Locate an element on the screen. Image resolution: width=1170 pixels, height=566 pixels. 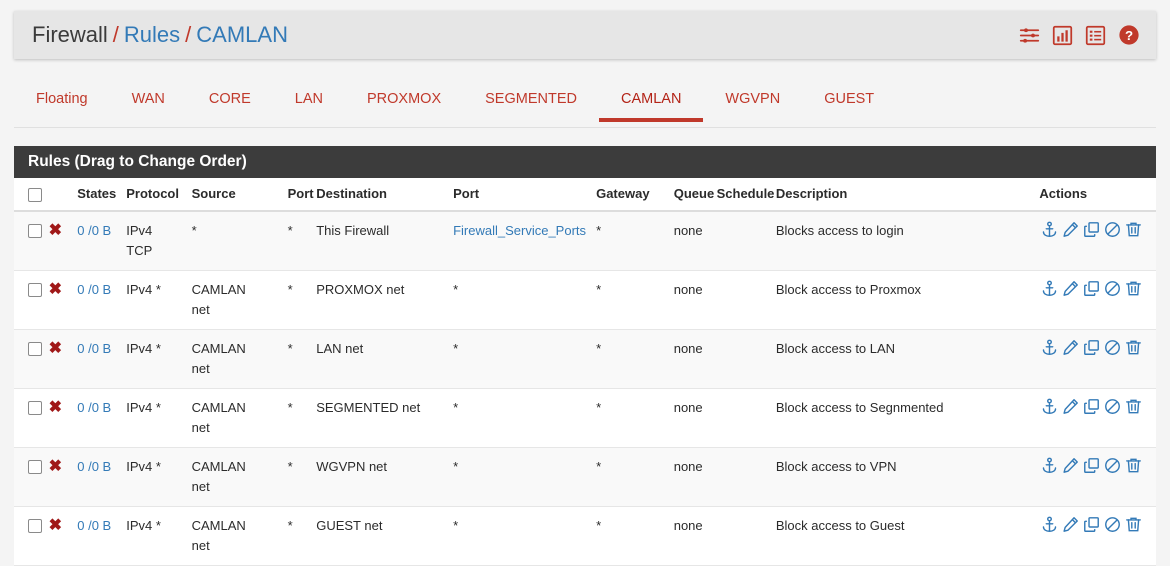
breadcrumb-link-rules: Rules is located at coordinates (152, 35).